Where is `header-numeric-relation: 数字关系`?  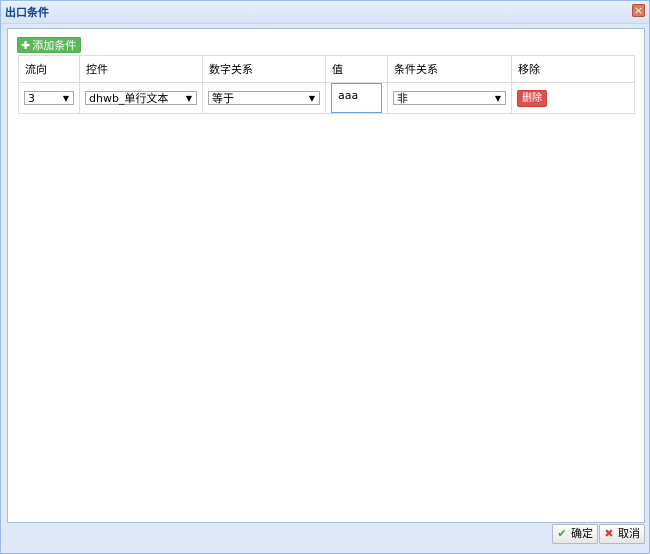 header-numeric-relation: 数字关系 is located at coordinates (264, 69).